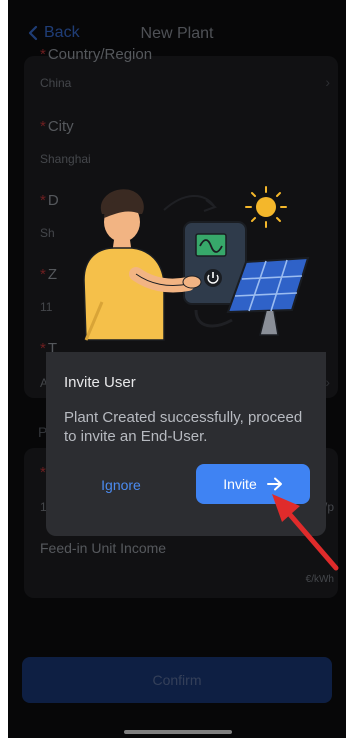  What do you see at coordinates (240, 484) in the screenshot?
I see `invite-label: Invite` at bounding box center [240, 484].